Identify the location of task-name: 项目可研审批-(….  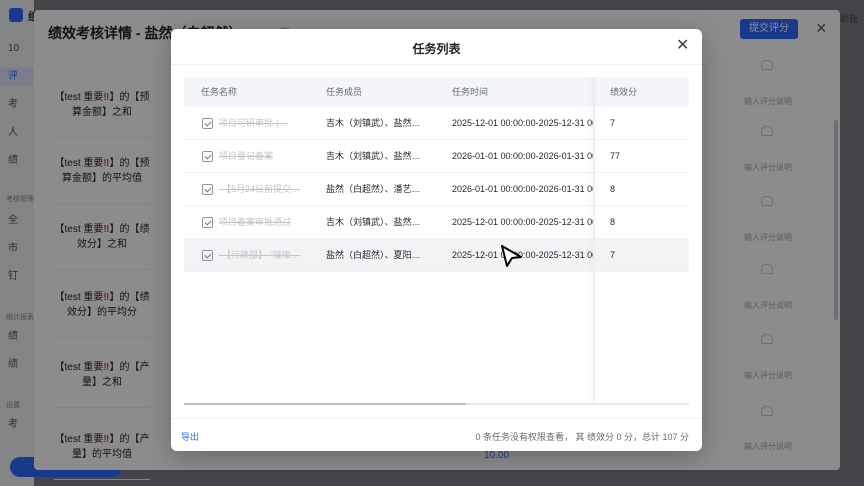
(264, 123).